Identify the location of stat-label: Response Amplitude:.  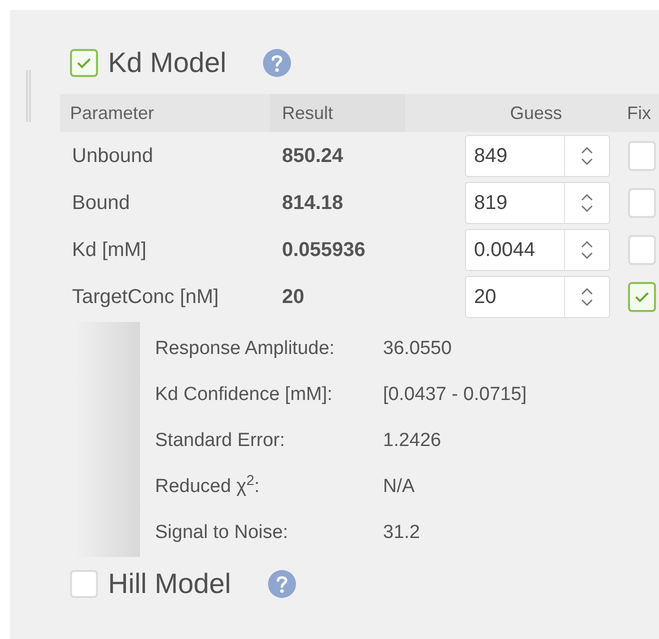
(245, 348).